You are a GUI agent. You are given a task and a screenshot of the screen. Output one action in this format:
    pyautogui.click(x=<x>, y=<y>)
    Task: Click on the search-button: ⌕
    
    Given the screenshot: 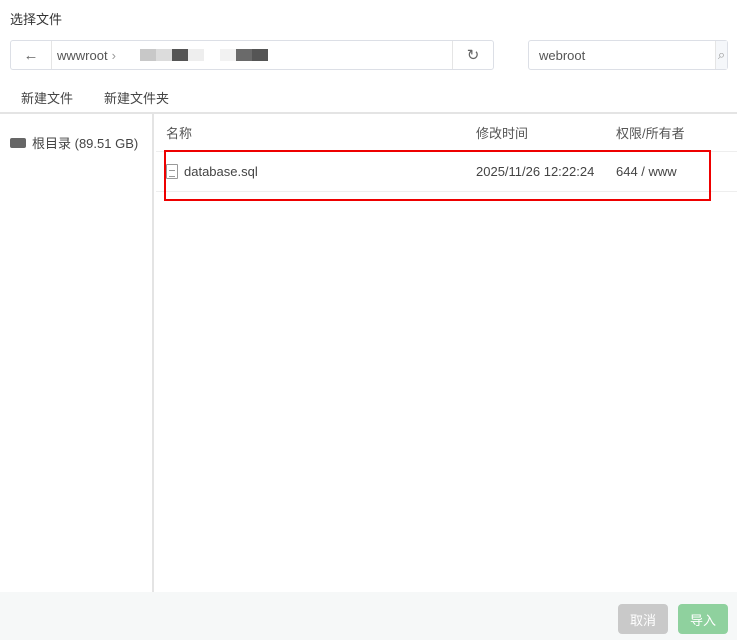 What is the action you would take?
    pyautogui.click(x=721, y=55)
    